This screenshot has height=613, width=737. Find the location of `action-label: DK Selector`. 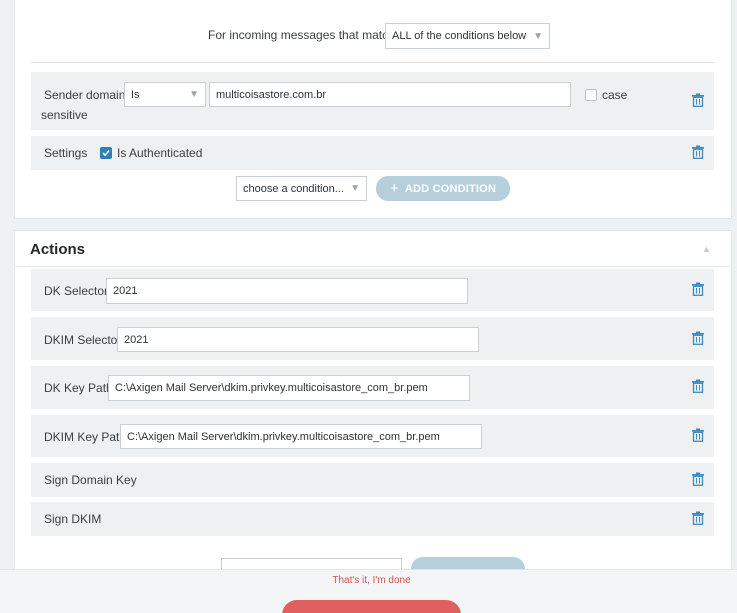

action-label: DK Selector is located at coordinates (76, 291).